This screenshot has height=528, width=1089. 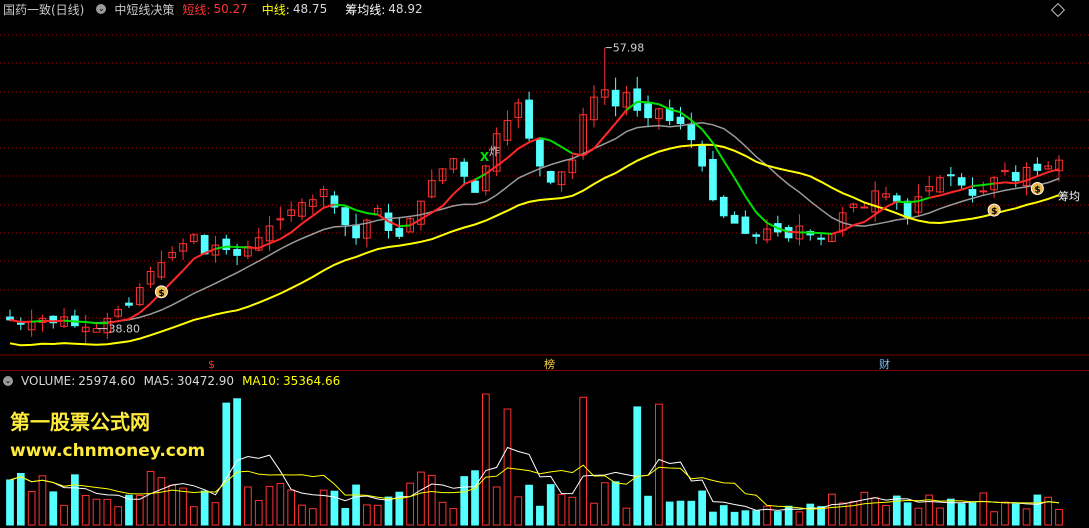 What do you see at coordinates (884, 363) in the screenshot?
I see `event-marker: 财` at bounding box center [884, 363].